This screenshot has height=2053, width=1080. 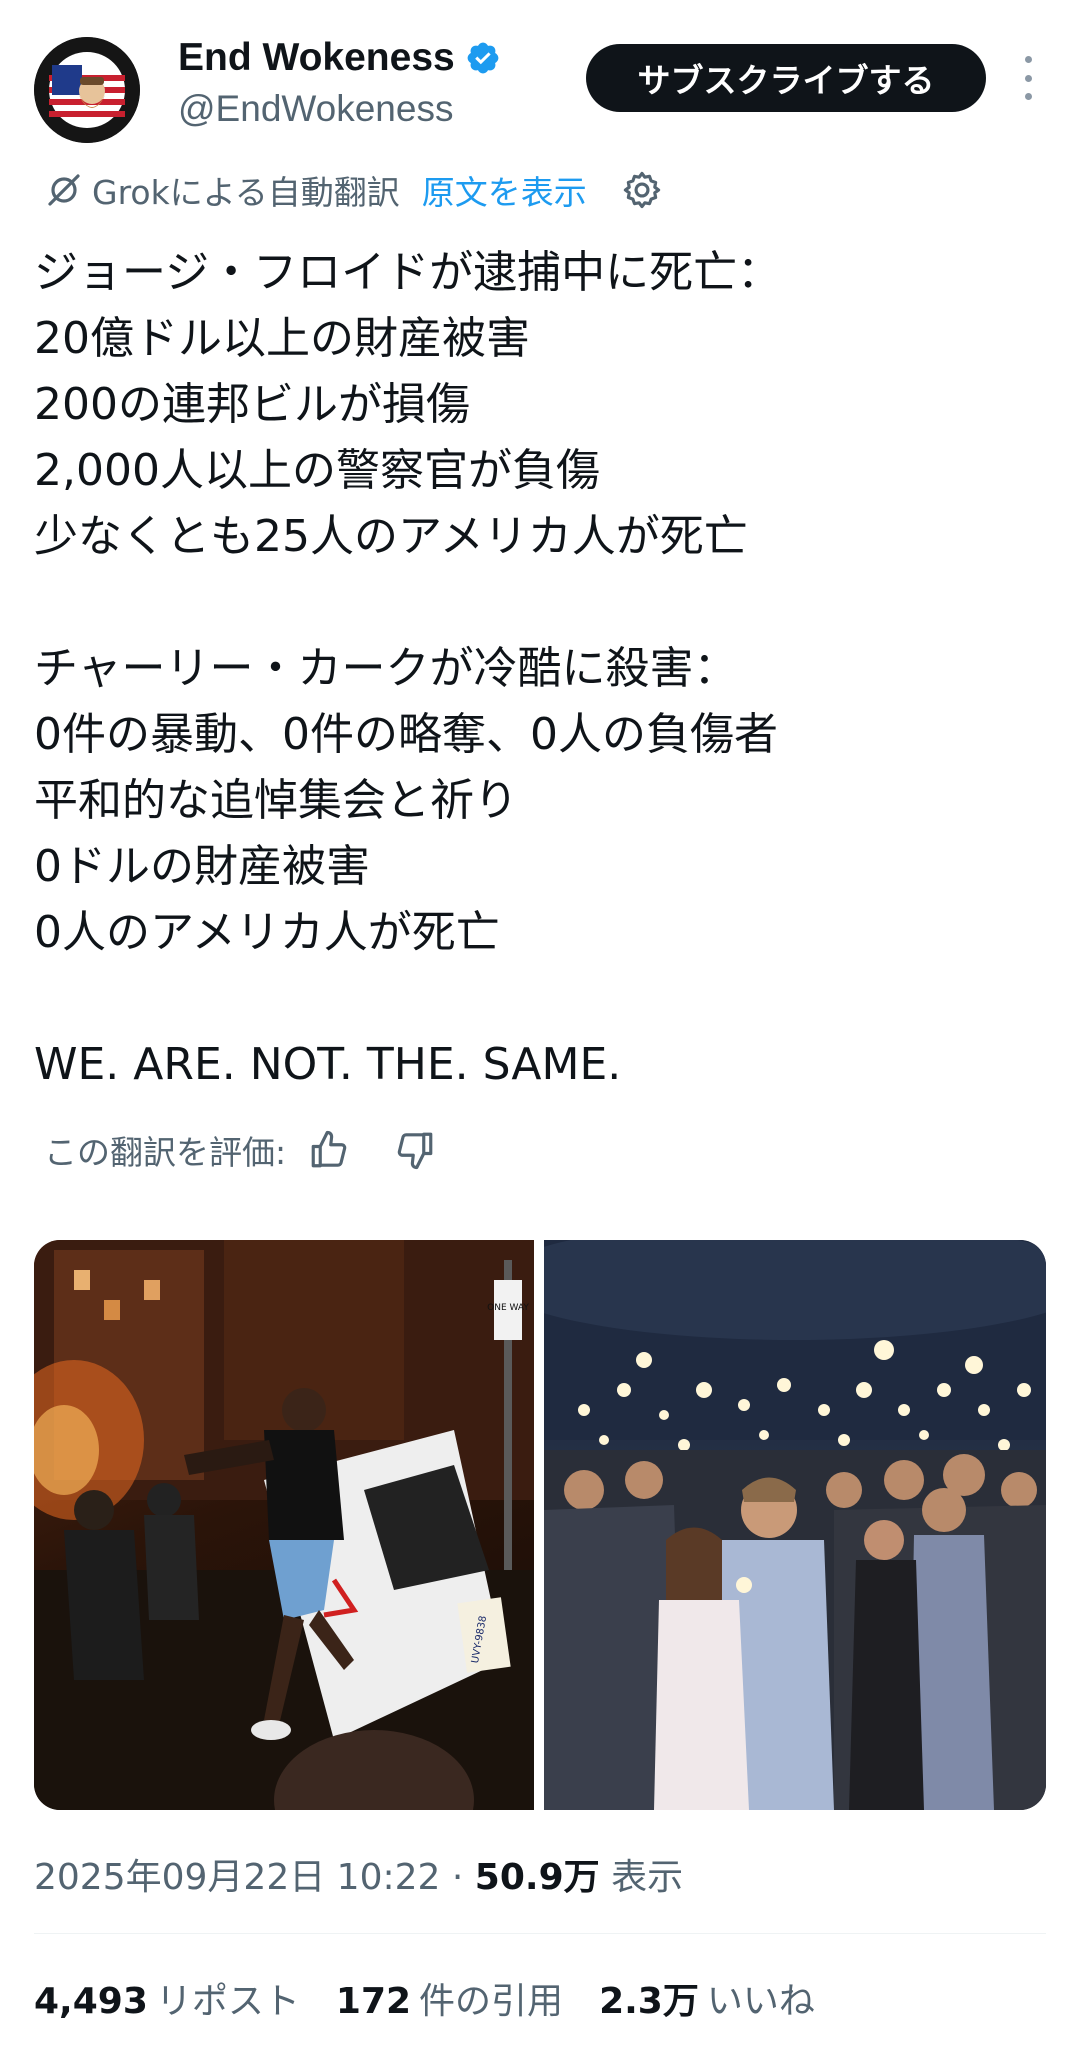 I want to click on tweet-line: 平和的な追悼集会と祈り, so click(x=276, y=800).